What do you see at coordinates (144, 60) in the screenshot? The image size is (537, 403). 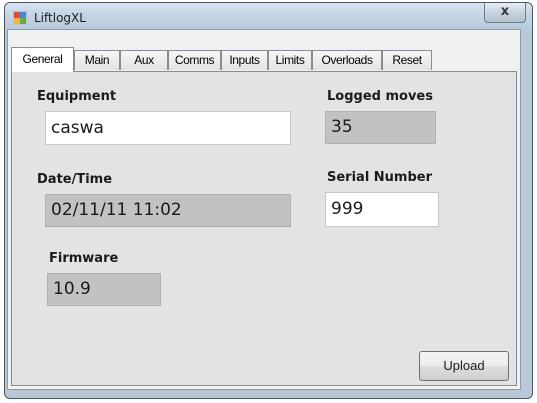 I see `tab-aux: Aux` at bounding box center [144, 60].